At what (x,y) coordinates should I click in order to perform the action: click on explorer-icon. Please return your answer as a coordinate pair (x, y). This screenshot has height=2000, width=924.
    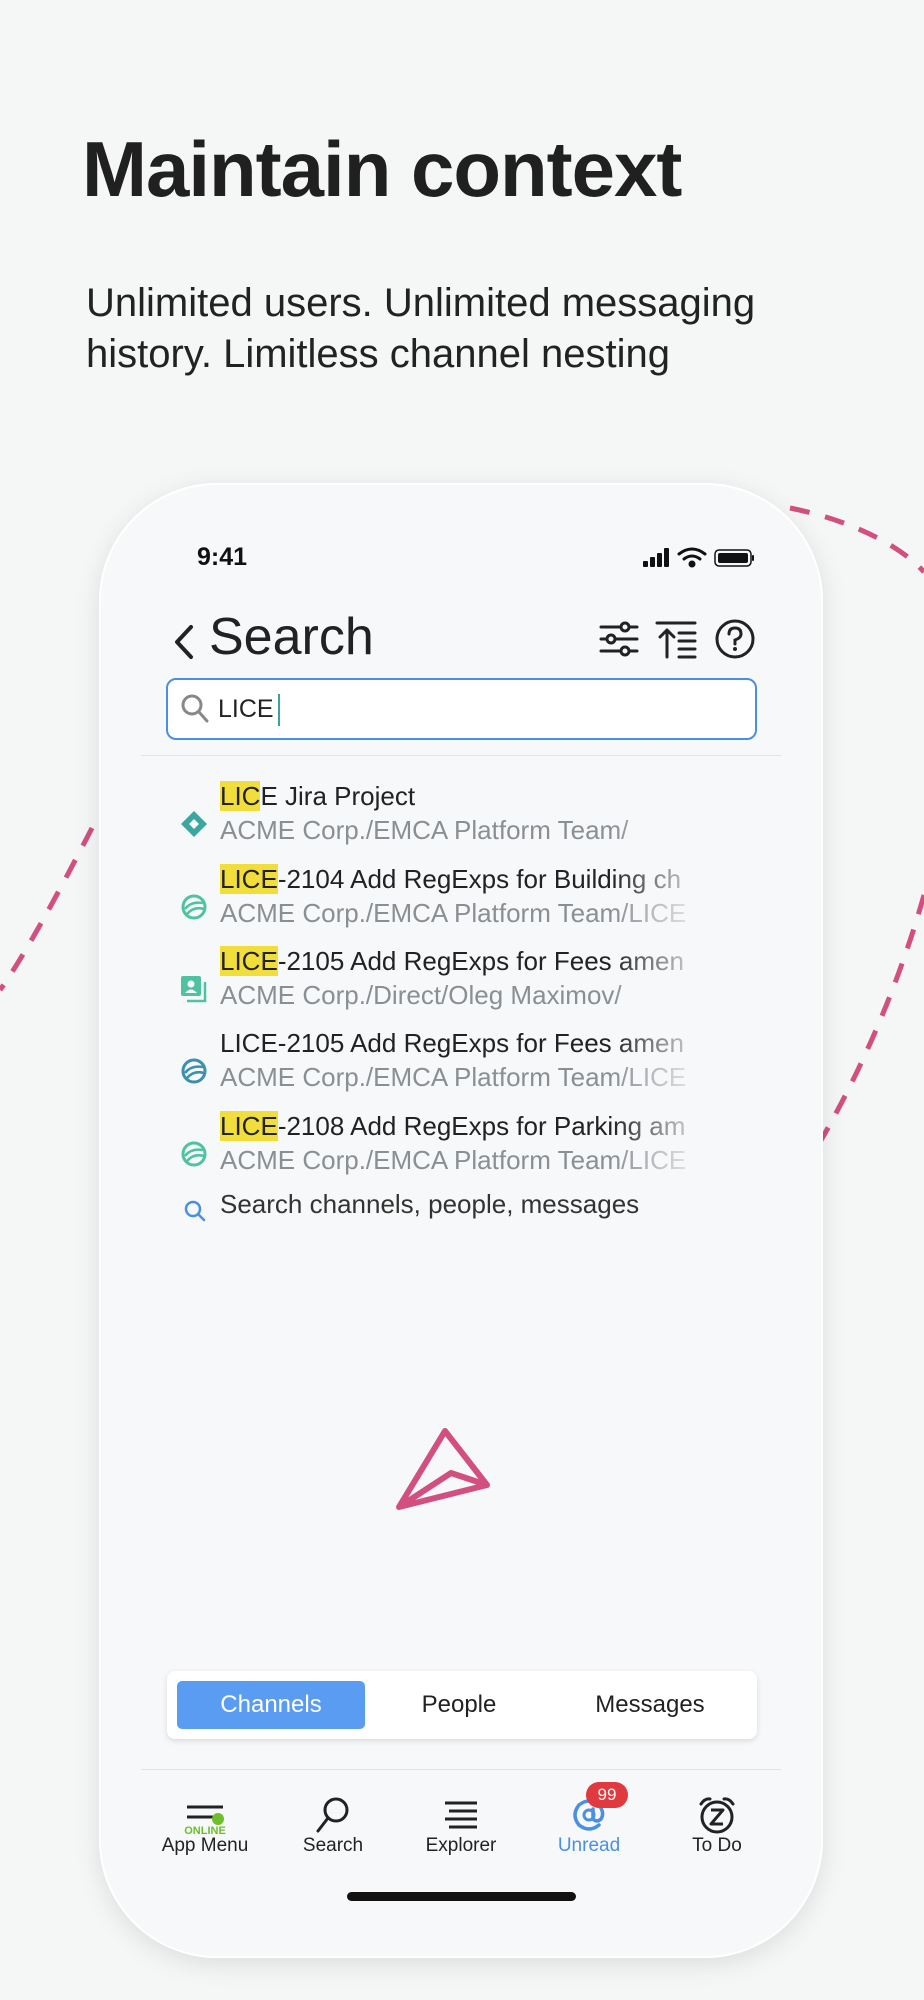
    Looking at the image, I should click on (461, 1815).